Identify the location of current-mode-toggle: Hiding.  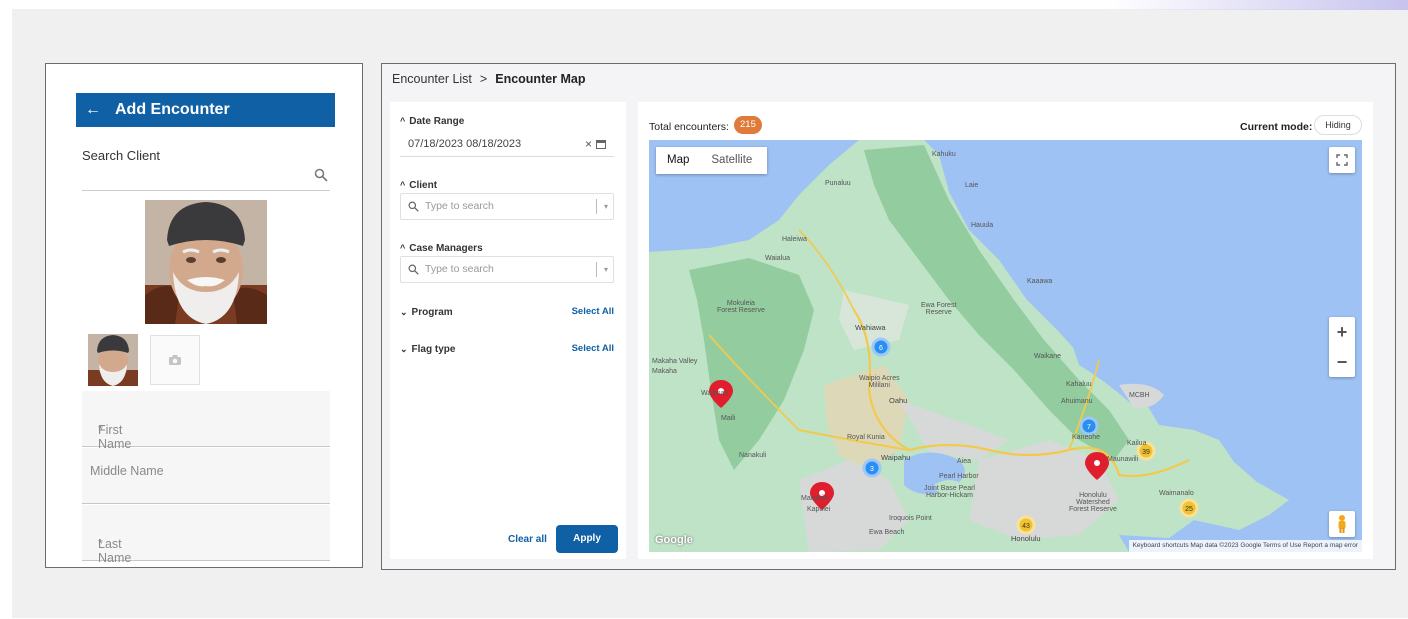
(1338, 125).